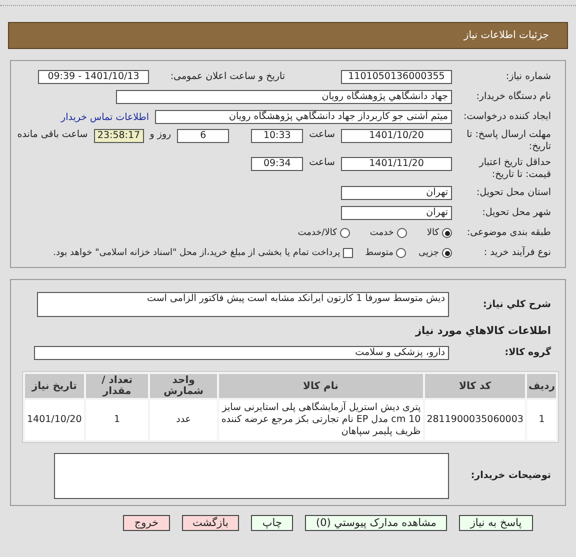 The image size is (576, 557). I want to click on action-button: چاپ, so click(272, 523).